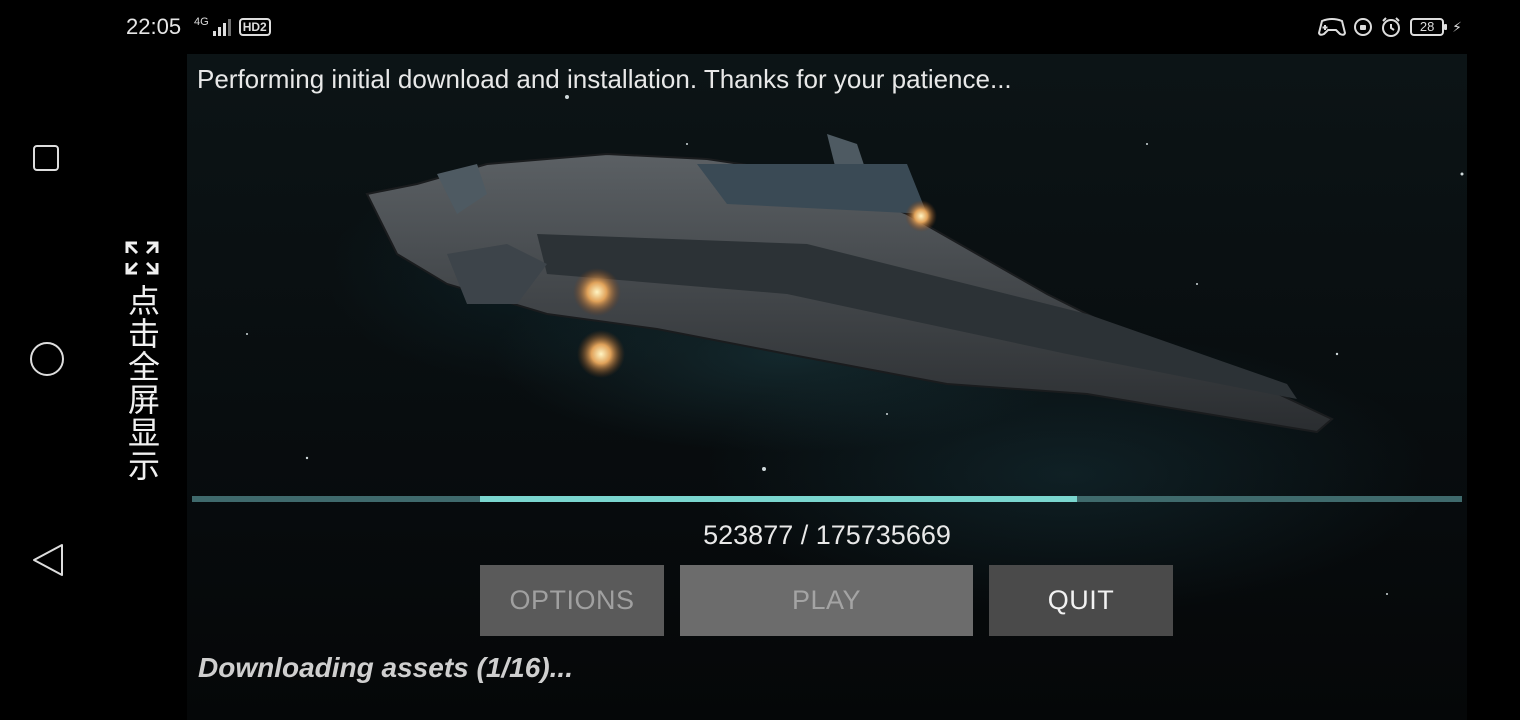 Image resolution: width=1520 pixels, height=720 pixels. I want to click on gamepad-icon, so click(1332, 27).